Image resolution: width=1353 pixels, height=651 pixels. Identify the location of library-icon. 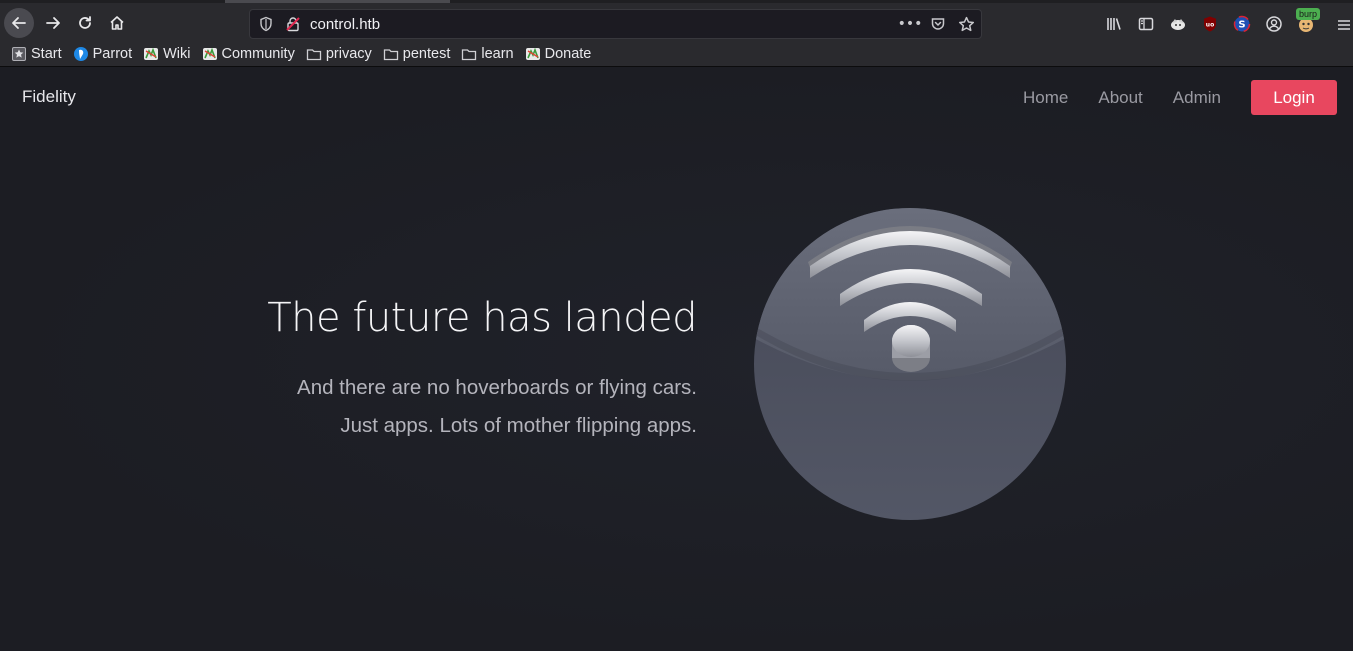
(1114, 24).